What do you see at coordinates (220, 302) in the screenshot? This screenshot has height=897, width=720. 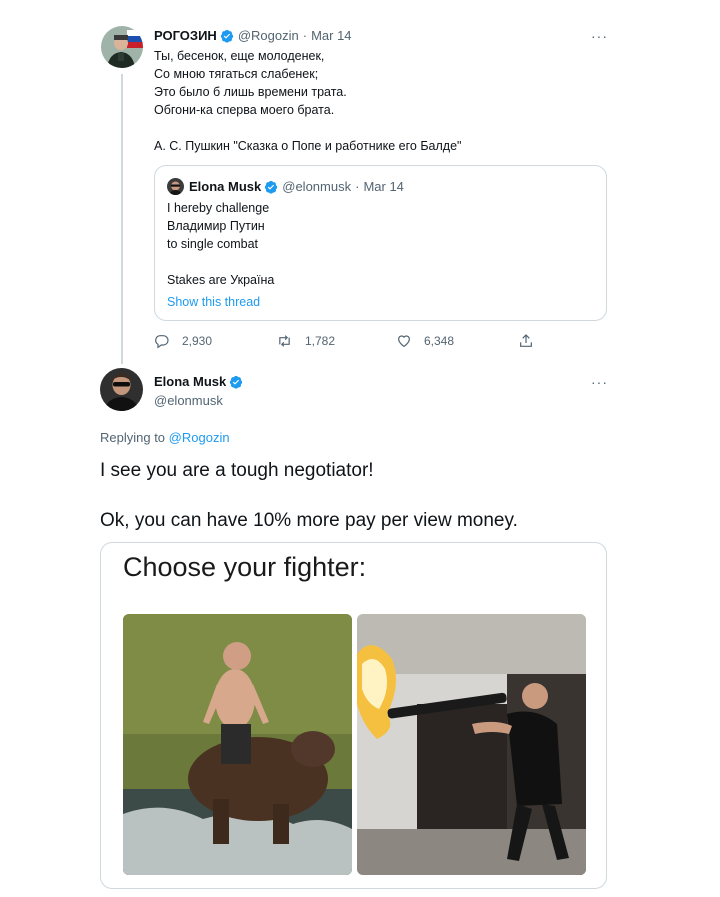 I see `show-thread-link: Show this thread` at bounding box center [220, 302].